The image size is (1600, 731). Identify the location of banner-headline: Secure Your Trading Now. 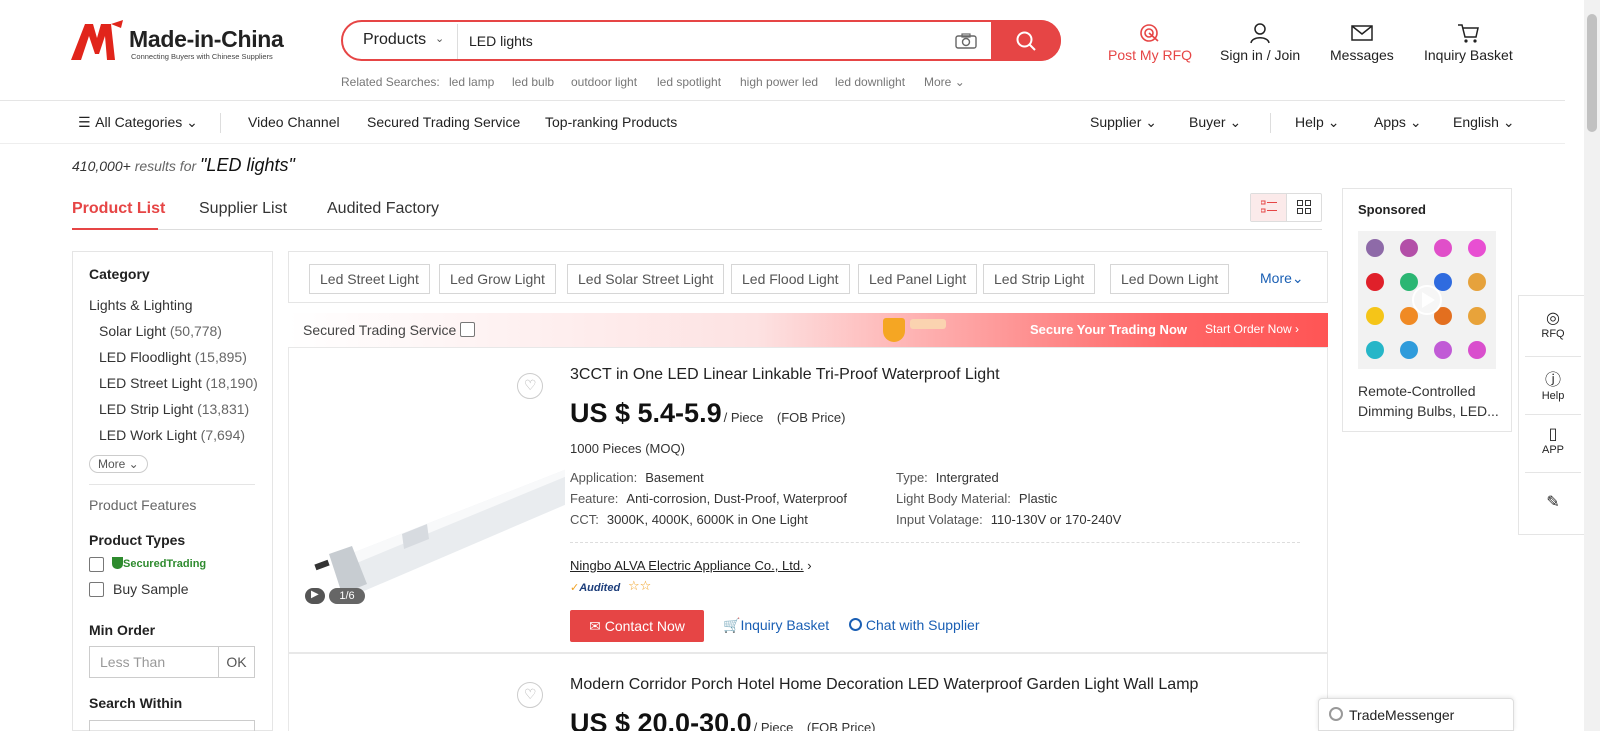
(1108, 329).